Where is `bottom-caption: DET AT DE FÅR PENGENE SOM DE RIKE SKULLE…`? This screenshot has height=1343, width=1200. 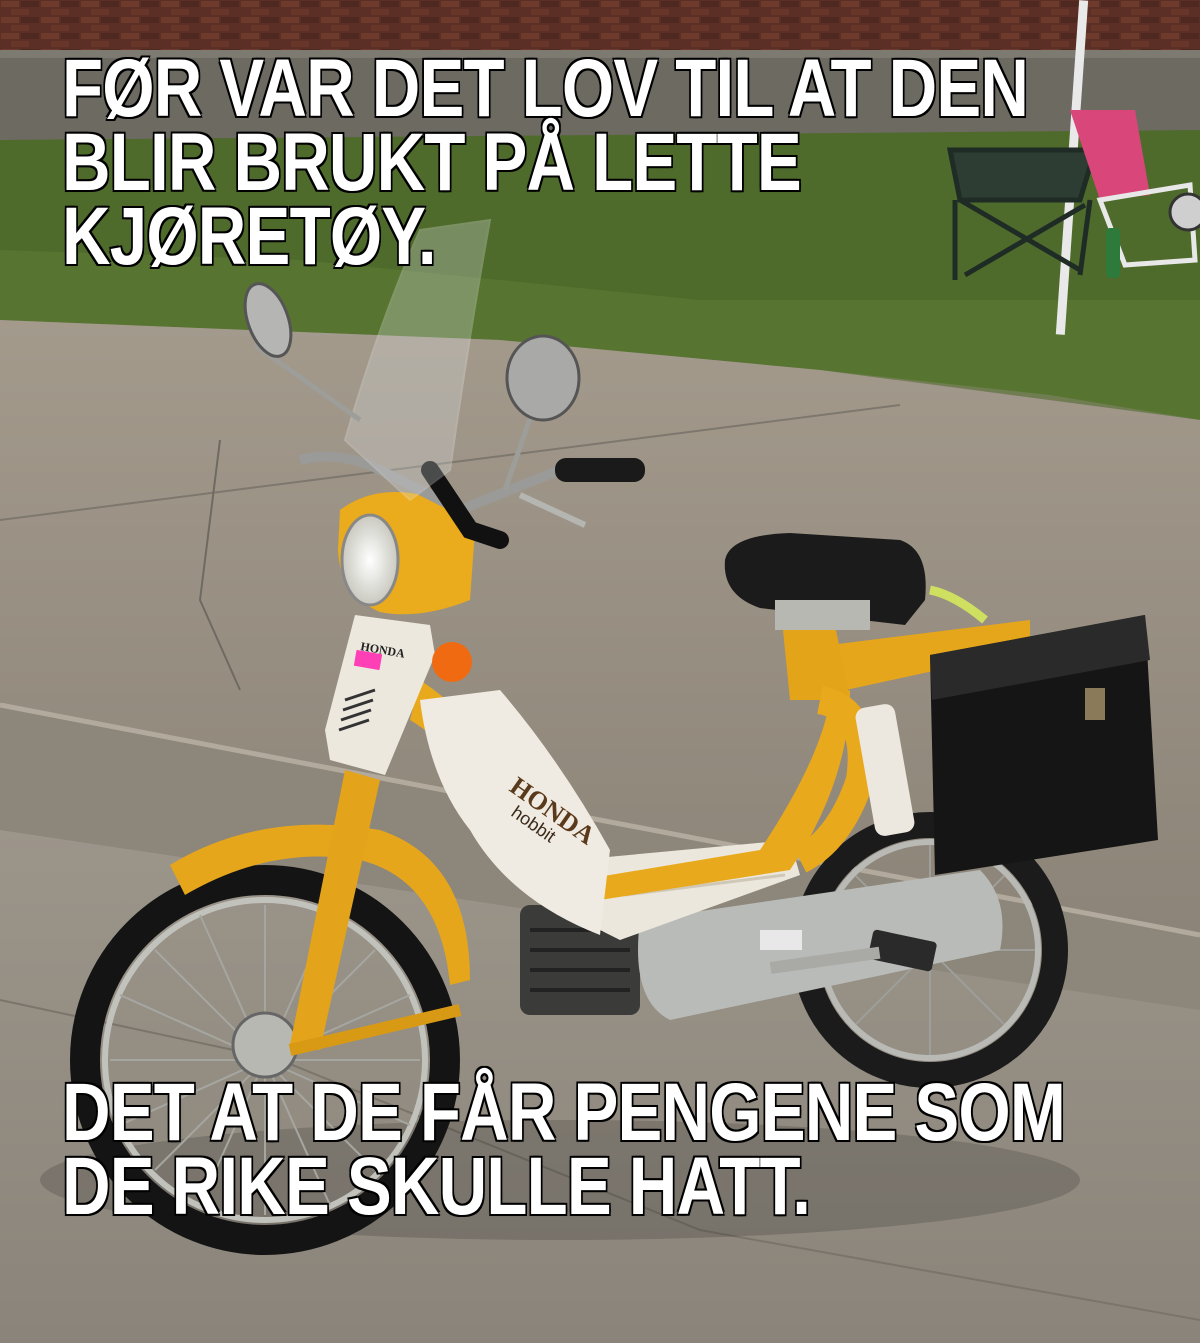 bottom-caption: DET AT DE FÅR PENGENE SOM DE RIKE SKULLE… is located at coordinates (564, 1149).